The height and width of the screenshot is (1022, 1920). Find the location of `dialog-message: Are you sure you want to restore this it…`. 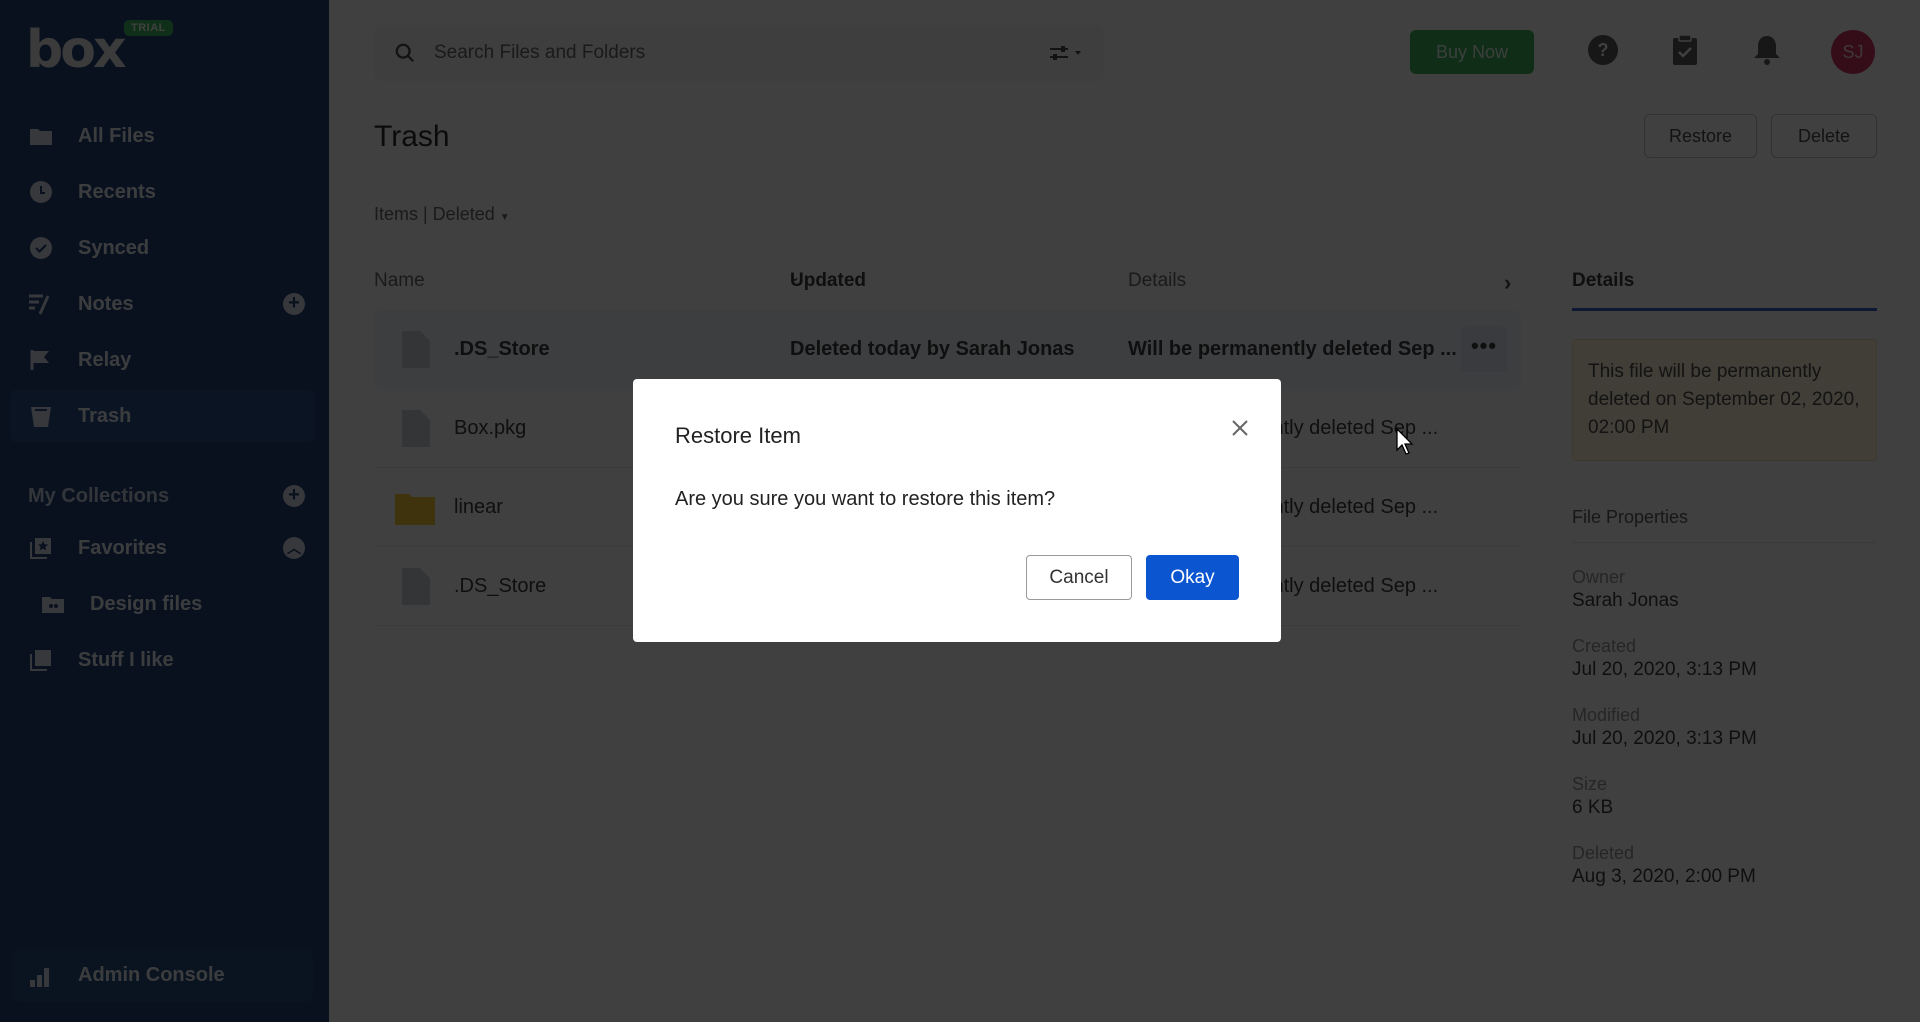

dialog-message: Are you sure you want to restore this it… is located at coordinates (865, 499).